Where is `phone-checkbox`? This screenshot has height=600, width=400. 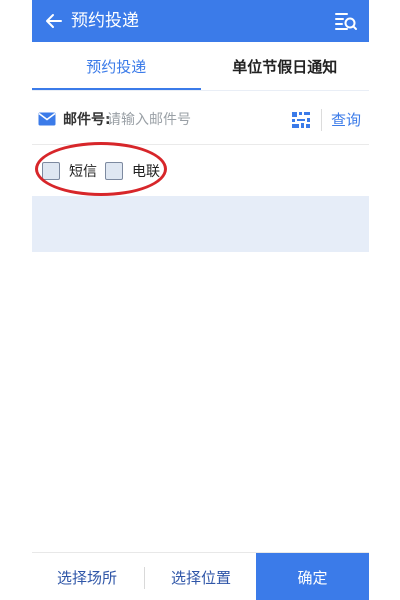
phone-checkbox is located at coordinates (114, 171).